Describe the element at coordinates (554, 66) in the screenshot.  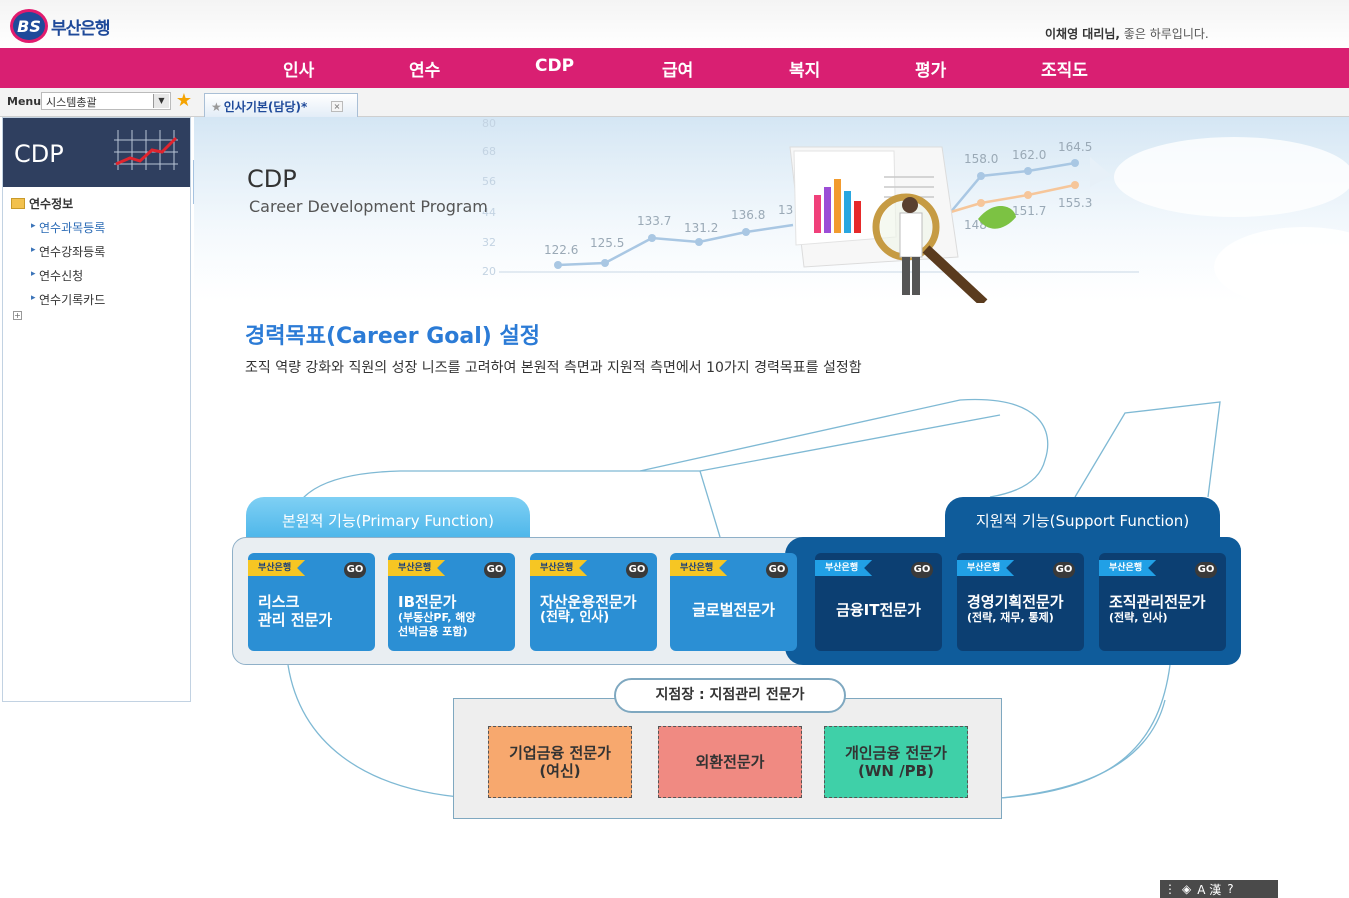
I see `nav-item-cdp: CDP` at that location.